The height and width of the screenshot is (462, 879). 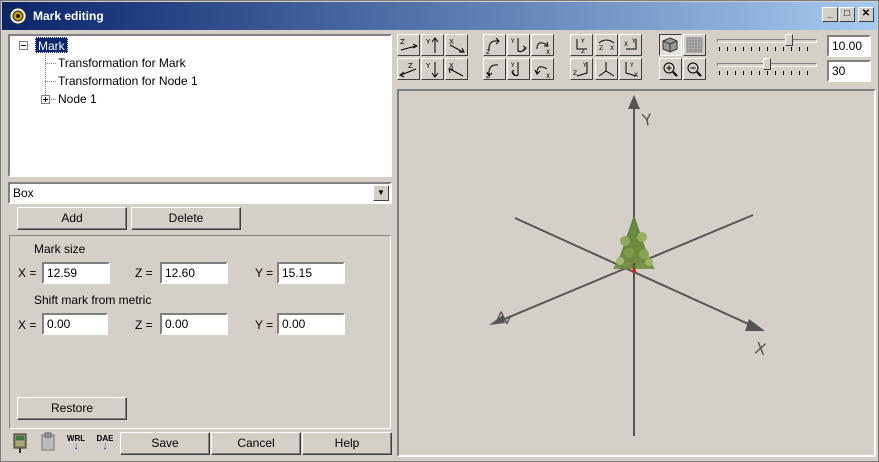 I want to click on view-axes-icon: YX, so click(x=631, y=70).